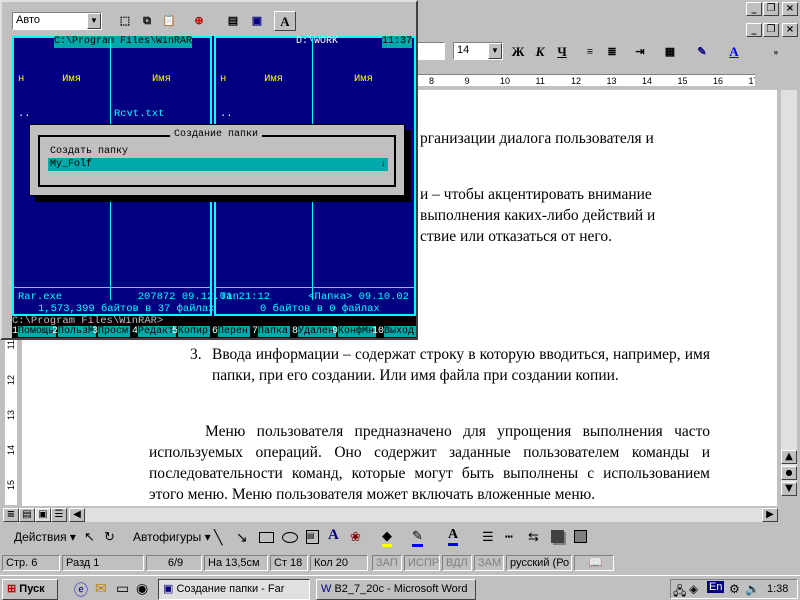  Describe the element at coordinates (790, 30) in the screenshot. I see `doc-close-button: ×` at that location.